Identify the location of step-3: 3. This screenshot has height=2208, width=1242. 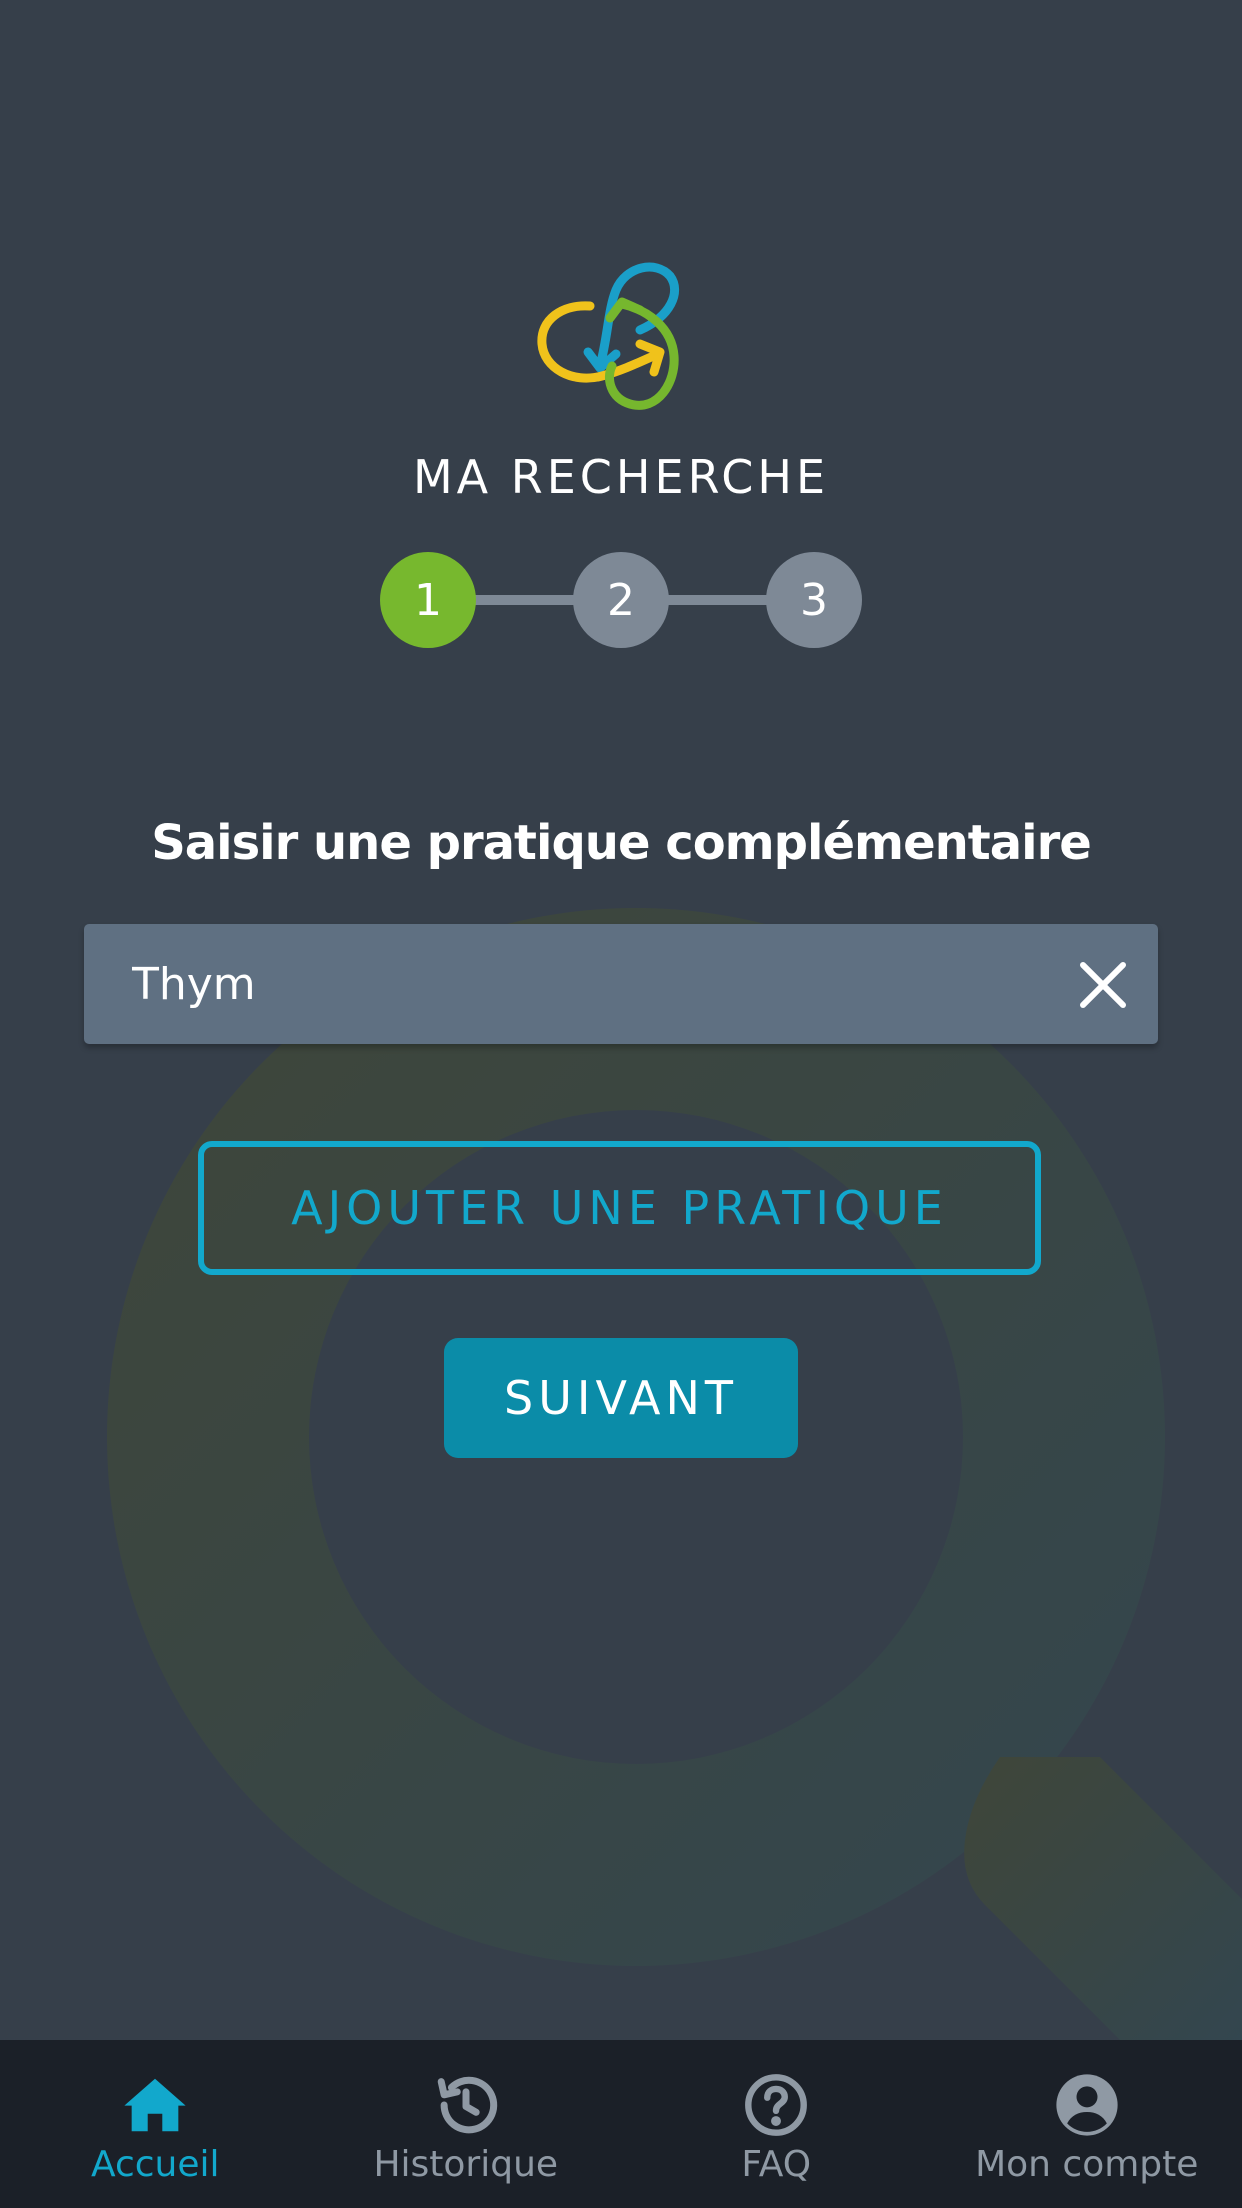
(814, 600).